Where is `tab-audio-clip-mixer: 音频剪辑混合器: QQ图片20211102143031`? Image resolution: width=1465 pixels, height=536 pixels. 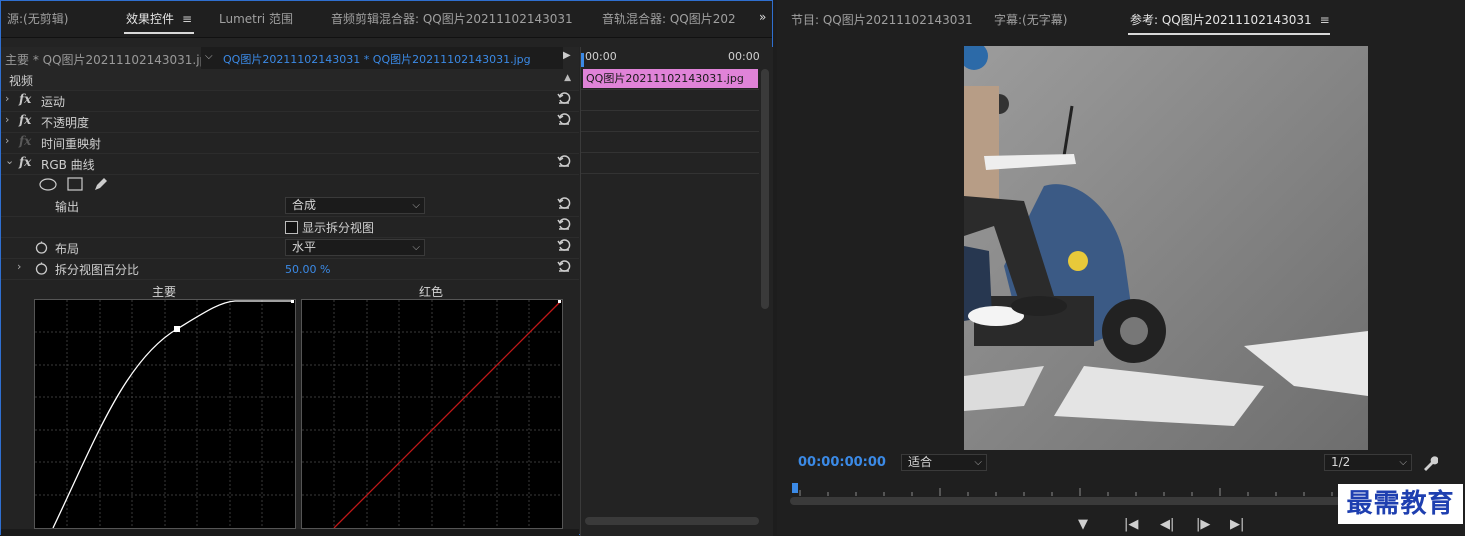
tab-audio-clip-mixer: 音频剪辑混合器: QQ图片20211102143031 is located at coordinates (452, 18).